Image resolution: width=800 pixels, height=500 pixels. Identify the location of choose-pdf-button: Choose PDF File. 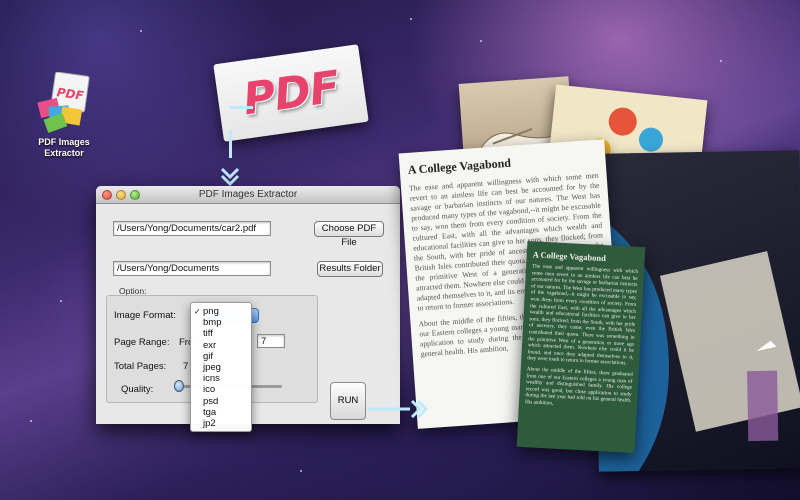
(349, 234).